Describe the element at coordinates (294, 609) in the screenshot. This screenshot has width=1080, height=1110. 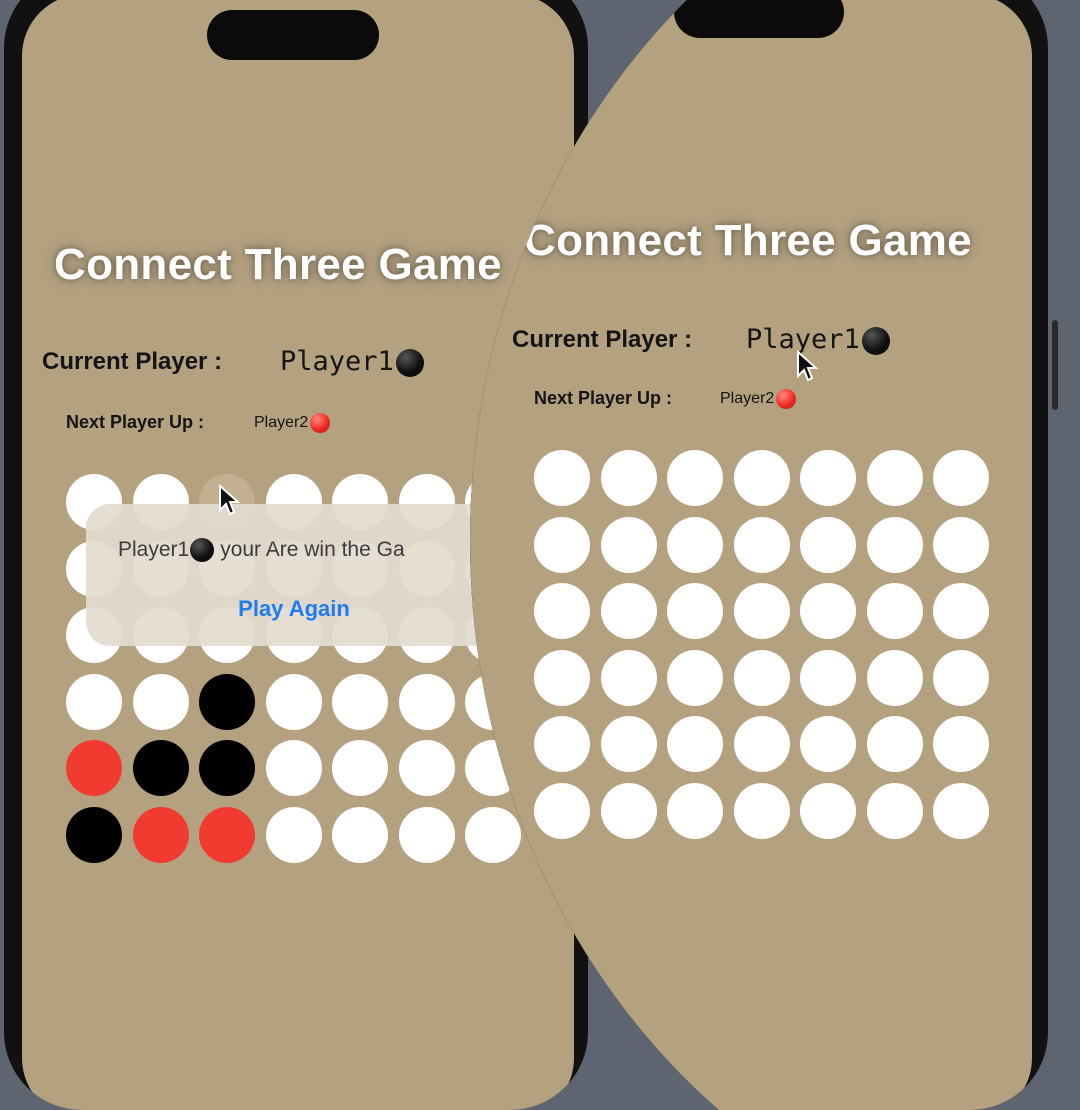
I see `play-again-button: Play Again` at that location.